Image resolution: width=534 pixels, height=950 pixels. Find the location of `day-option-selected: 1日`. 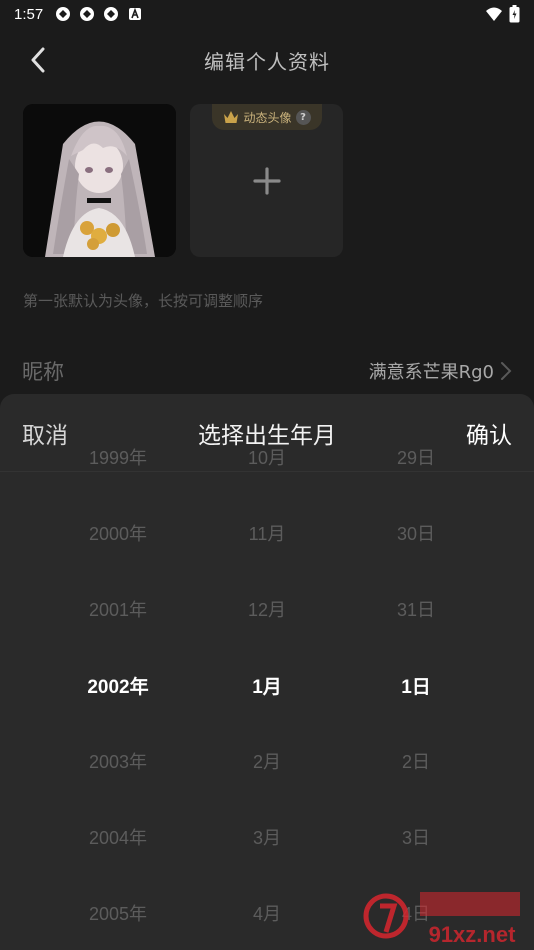

day-option-selected: 1日 is located at coordinates (416, 685).